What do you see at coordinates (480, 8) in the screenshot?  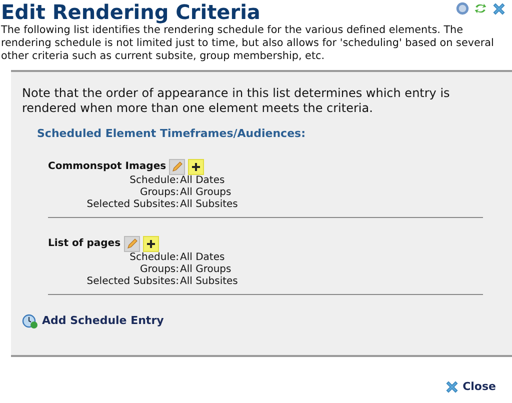 I see `refresh-icon` at bounding box center [480, 8].